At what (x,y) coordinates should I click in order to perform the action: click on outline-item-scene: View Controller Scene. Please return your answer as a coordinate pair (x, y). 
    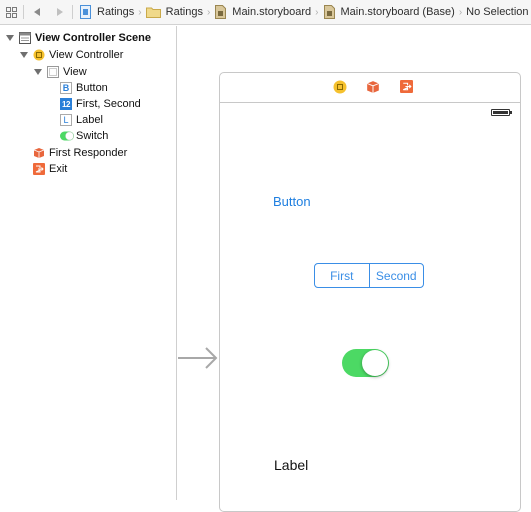
    Looking at the image, I should click on (78, 38).